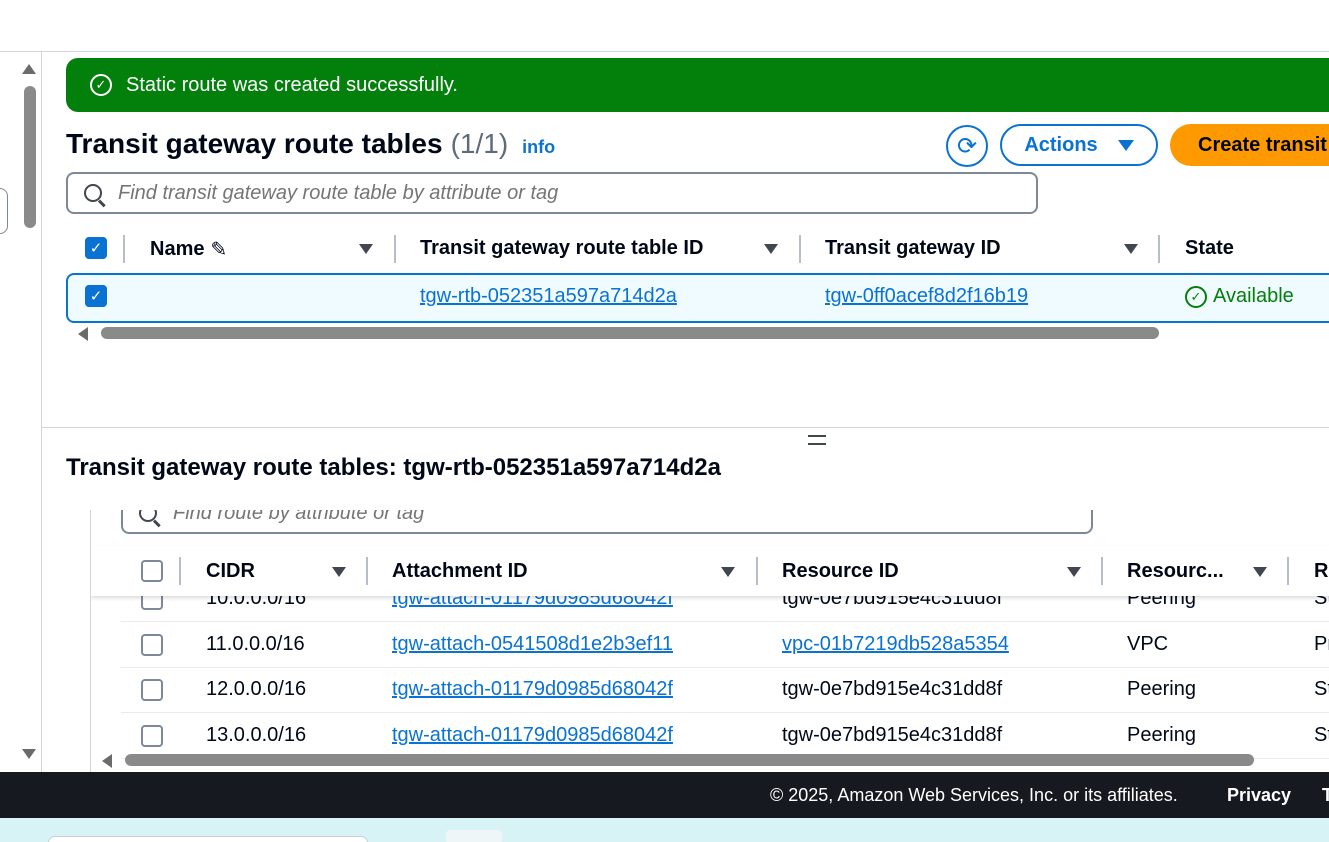 The width and height of the screenshot is (1329, 842). What do you see at coordinates (546, 193) in the screenshot?
I see `route-table-search-input` at bounding box center [546, 193].